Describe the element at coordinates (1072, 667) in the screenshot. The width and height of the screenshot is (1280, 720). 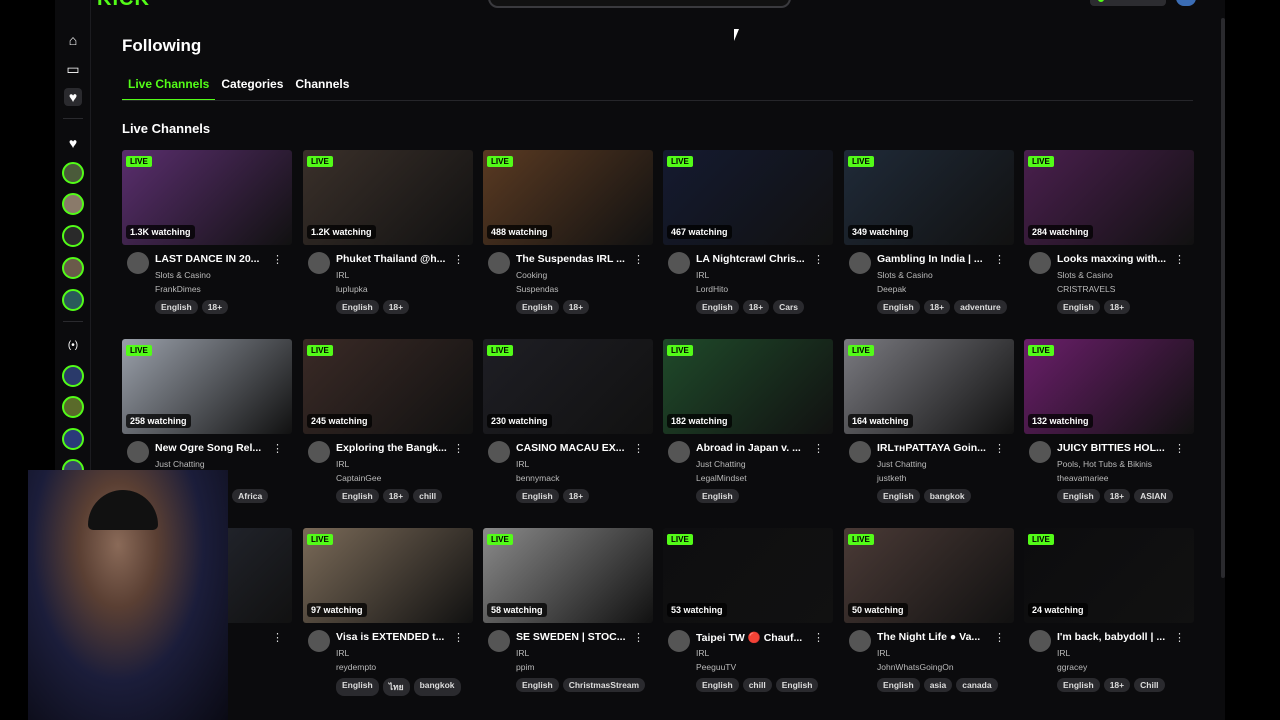
I see `channel-name: ggracey` at that location.